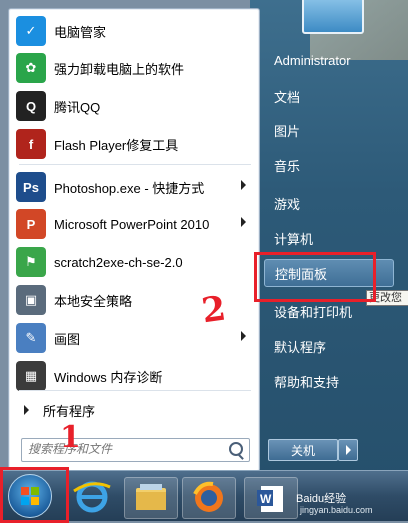  I want to click on photoshop-icon: Ps, so click(31, 187).